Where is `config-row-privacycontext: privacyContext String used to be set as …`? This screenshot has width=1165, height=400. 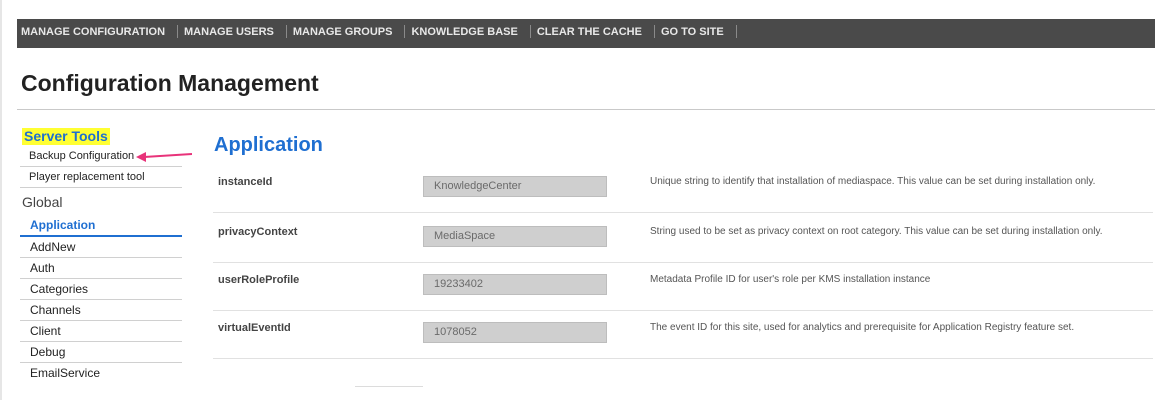
config-row-privacycontext: privacyContext String used to be set as … is located at coordinates (683, 237).